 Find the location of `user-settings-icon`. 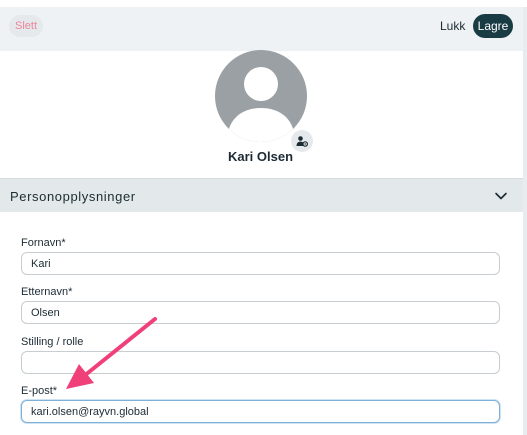

user-settings-icon is located at coordinates (302, 141).